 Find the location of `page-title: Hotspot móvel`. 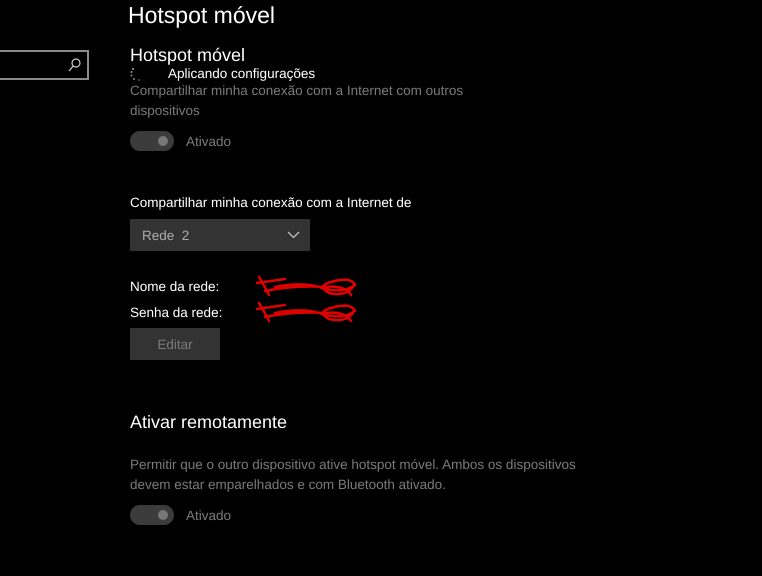

page-title: Hotspot móvel is located at coordinates (202, 15).